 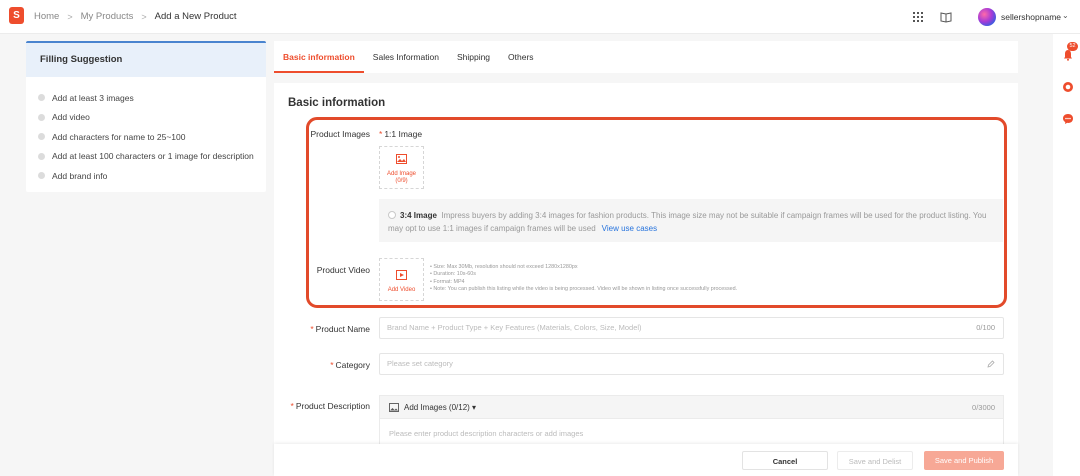 I want to click on notification-badge: 52, so click(x=1072, y=46).